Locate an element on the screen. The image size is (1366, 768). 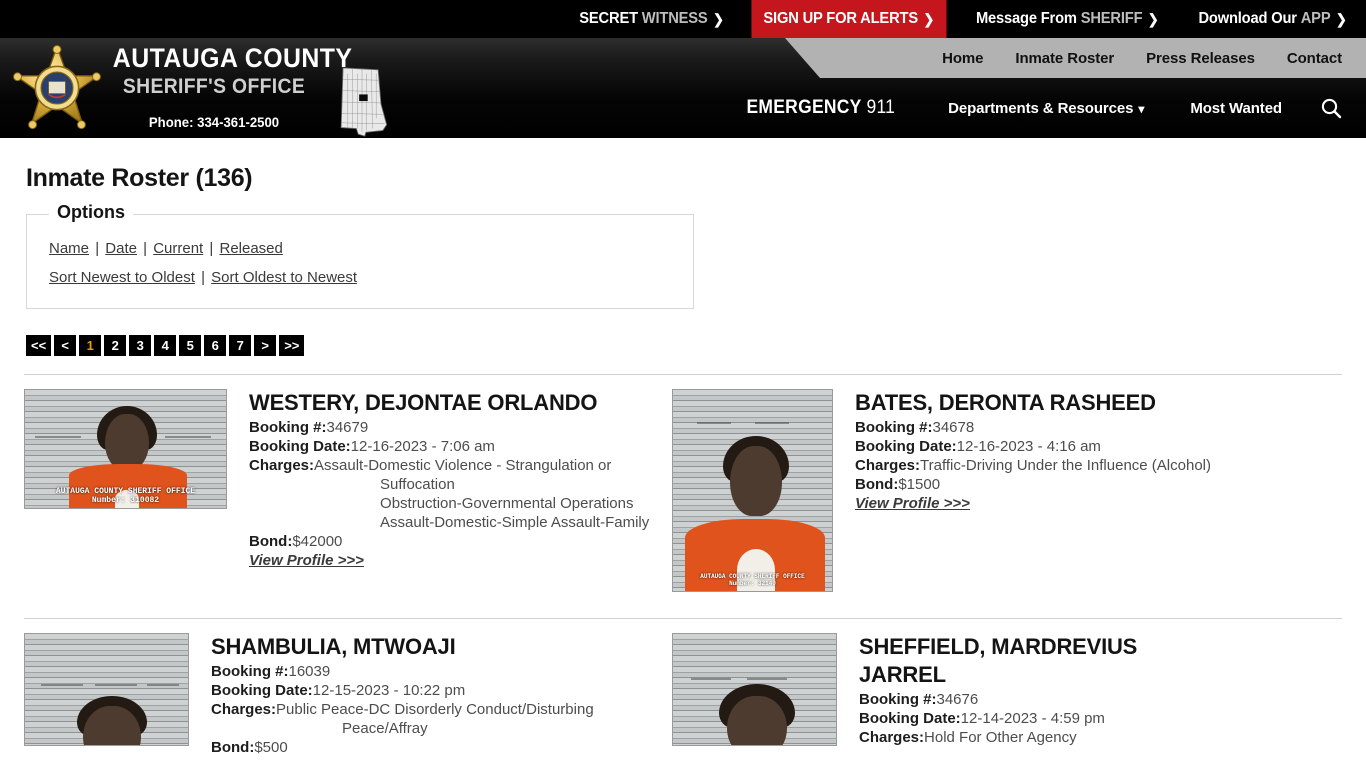
booking-date-value: 12-16-2023 - 4:16 am is located at coordinates (1028, 446).